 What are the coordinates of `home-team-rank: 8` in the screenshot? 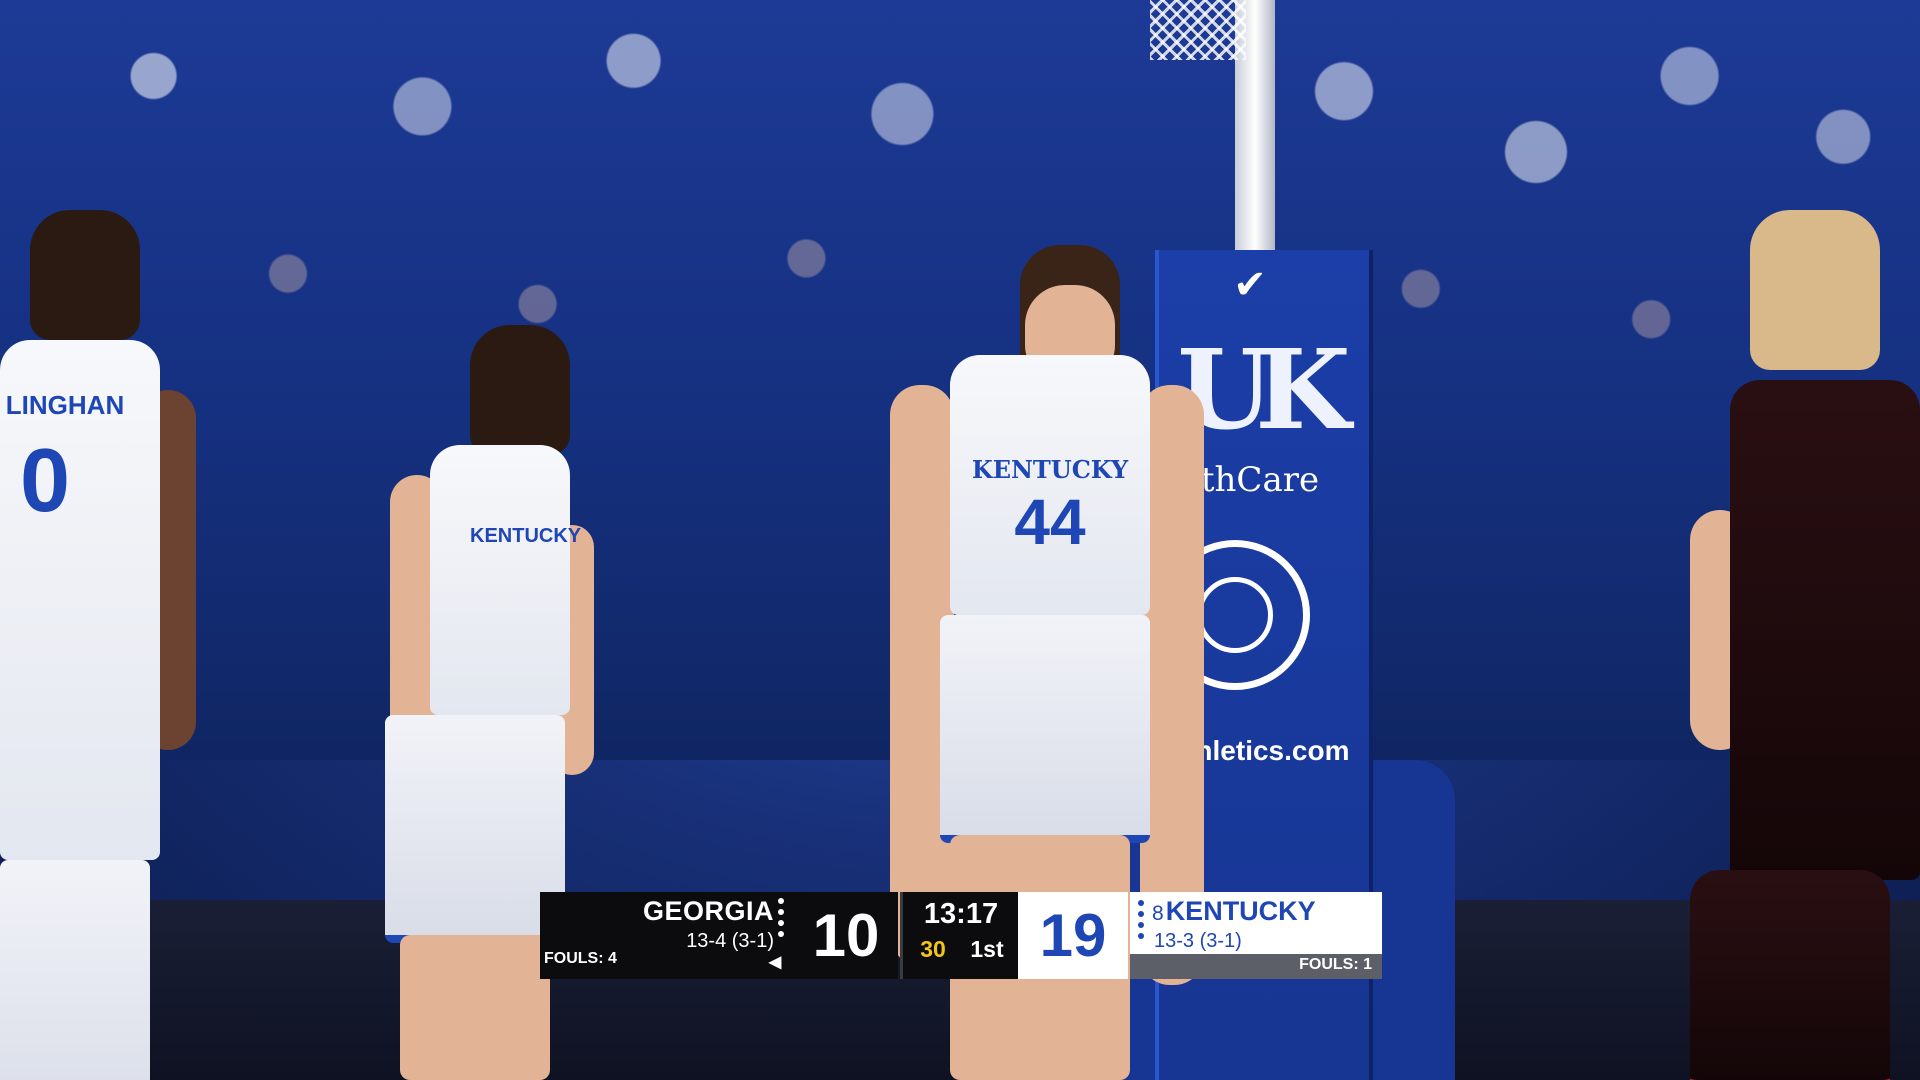 It's located at (1158, 913).